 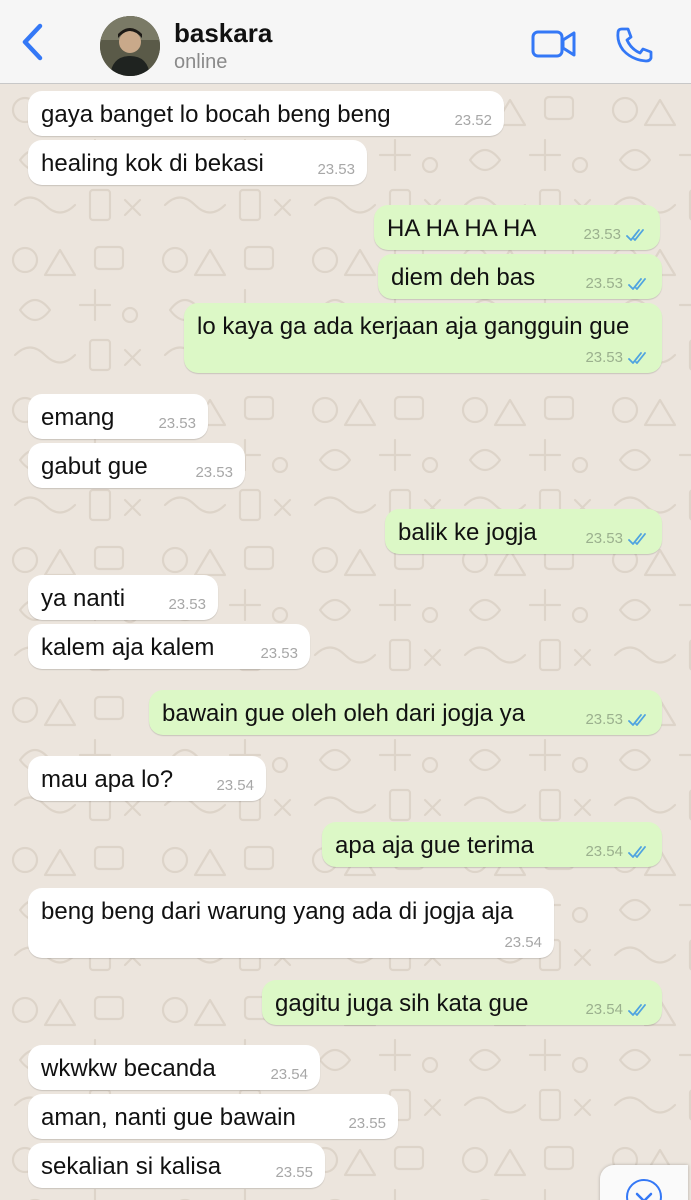 I want to click on incoming-message: aman, nanti gue bawain 23.55, so click(x=213, y=1116).